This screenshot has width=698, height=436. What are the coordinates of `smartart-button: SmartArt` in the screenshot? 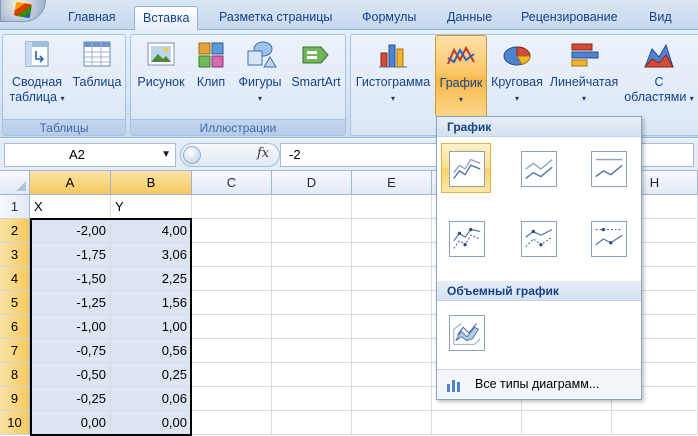 It's located at (316, 64).